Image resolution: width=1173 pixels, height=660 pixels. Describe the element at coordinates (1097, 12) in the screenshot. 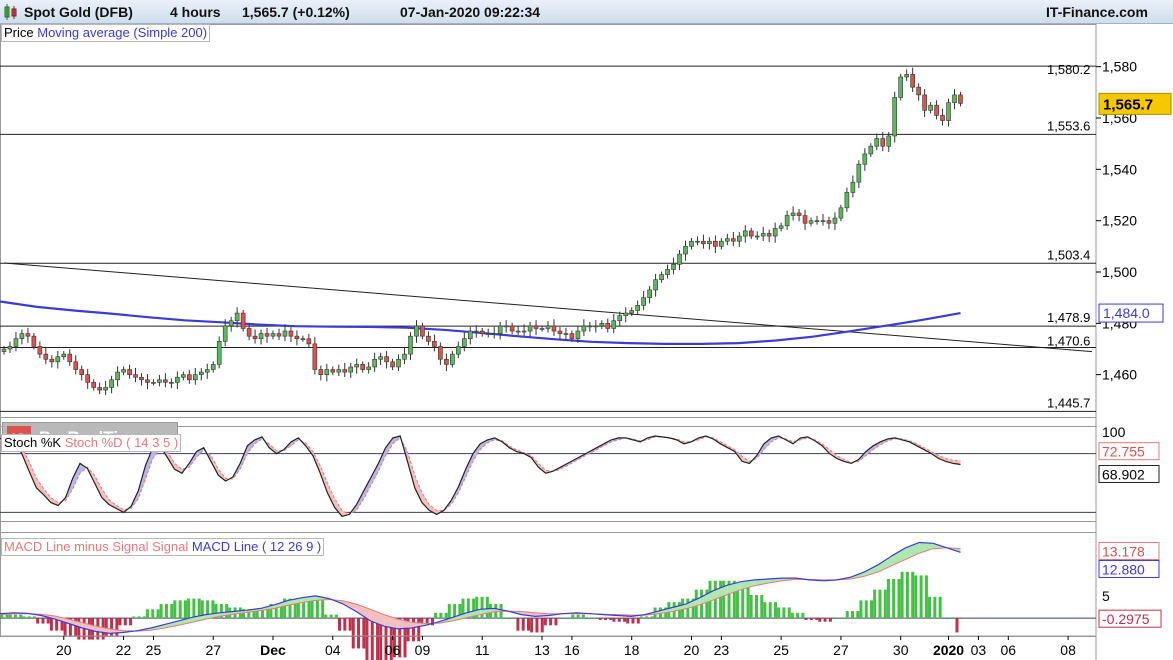

I see `brand-label: IT-Finance.com` at that location.